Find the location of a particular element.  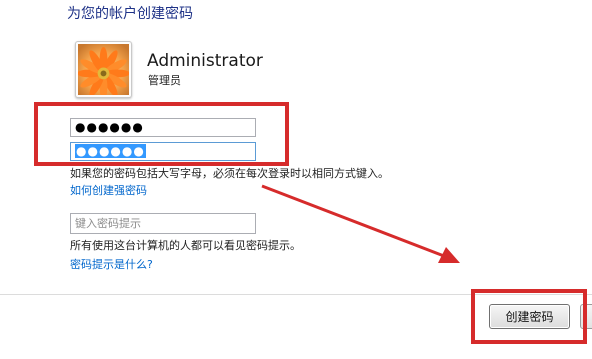

annotation-box-password is located at coordinates (161, 134).